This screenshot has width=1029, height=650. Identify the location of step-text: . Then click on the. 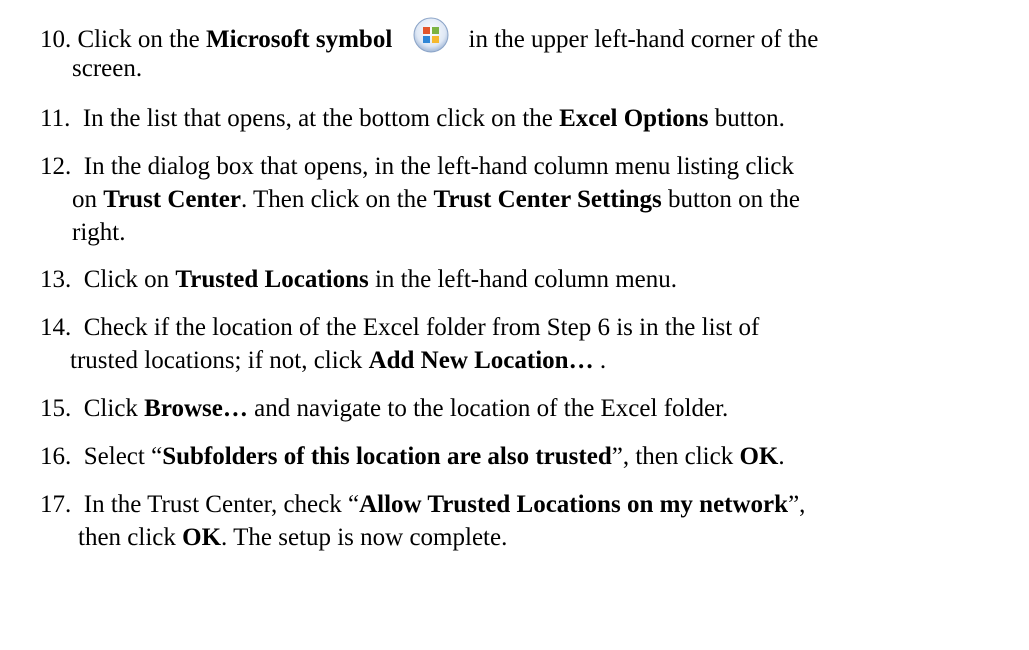
(337, 199).